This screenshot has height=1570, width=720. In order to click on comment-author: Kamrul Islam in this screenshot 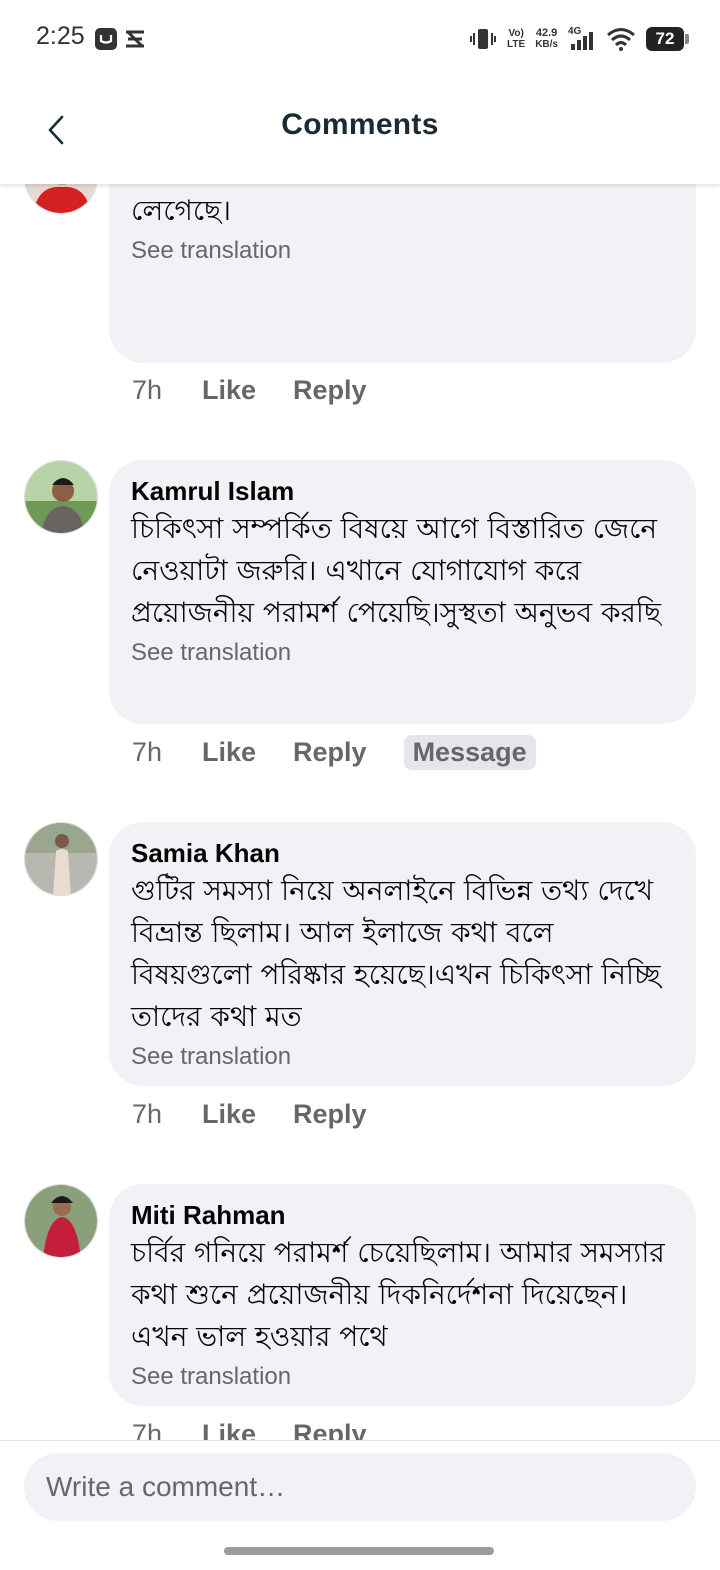, I will do `click(402, 491)`.